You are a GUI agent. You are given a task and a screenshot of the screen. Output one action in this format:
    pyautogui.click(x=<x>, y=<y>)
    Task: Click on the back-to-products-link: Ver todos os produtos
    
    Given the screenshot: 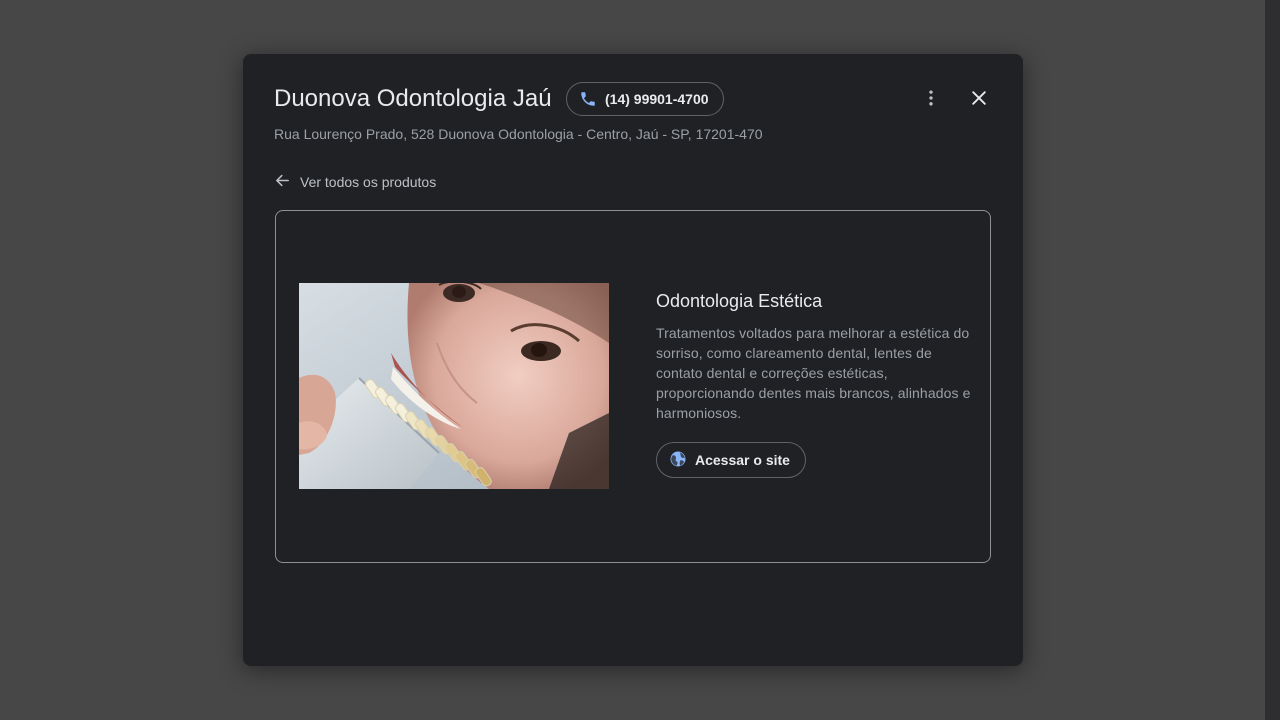 What is the action you would take?
    pyautogui.click(x=355, y=182)
    